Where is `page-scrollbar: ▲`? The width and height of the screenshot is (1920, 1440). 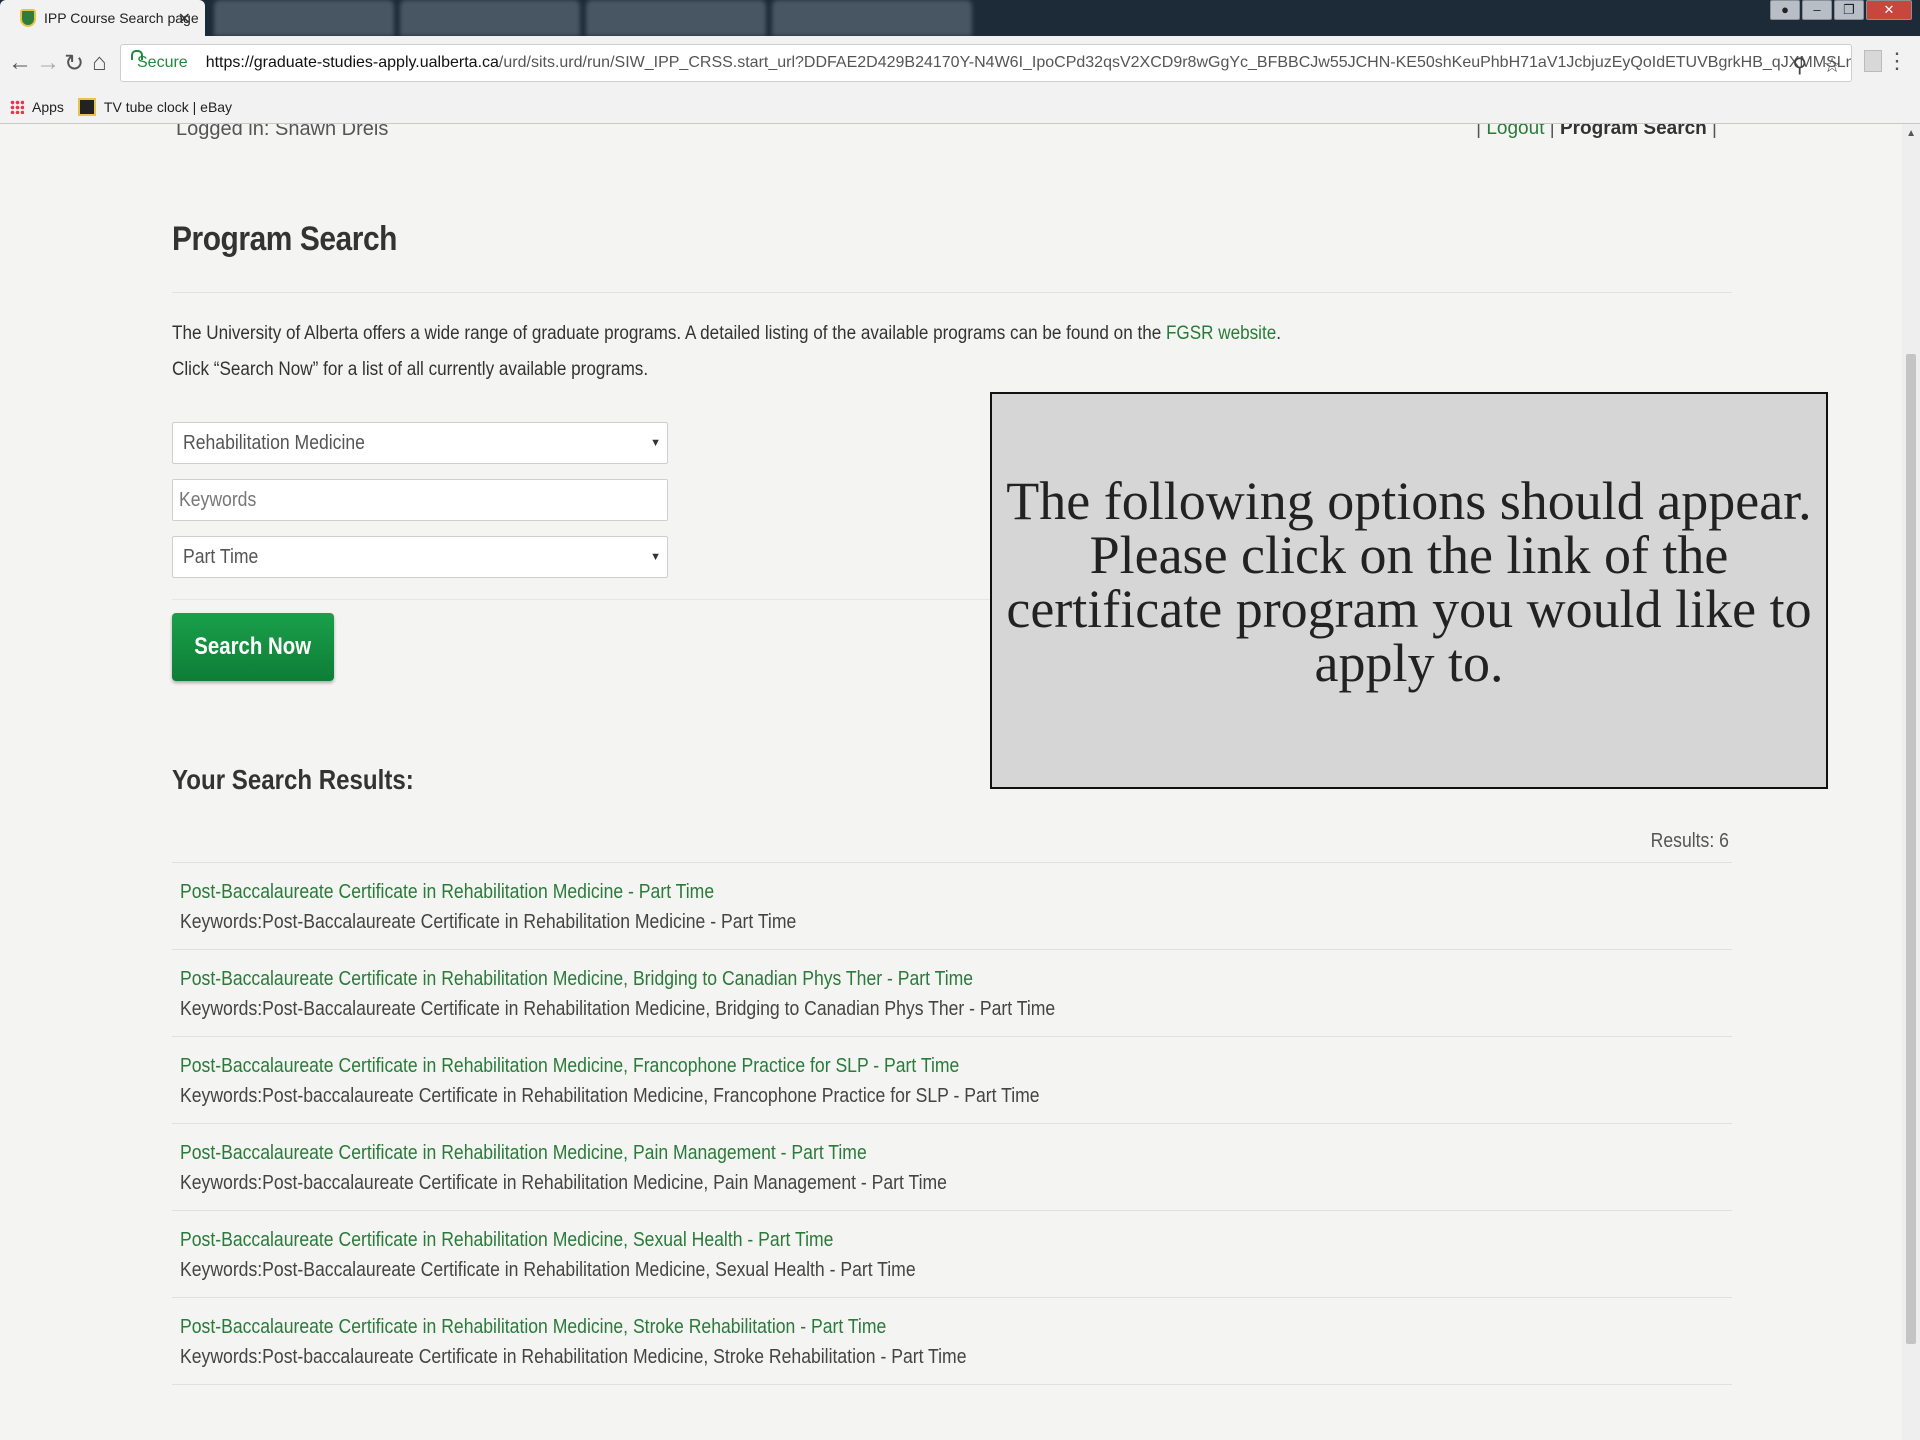 page-scrollbar: ▲ is located at coordinates (1911, 782).